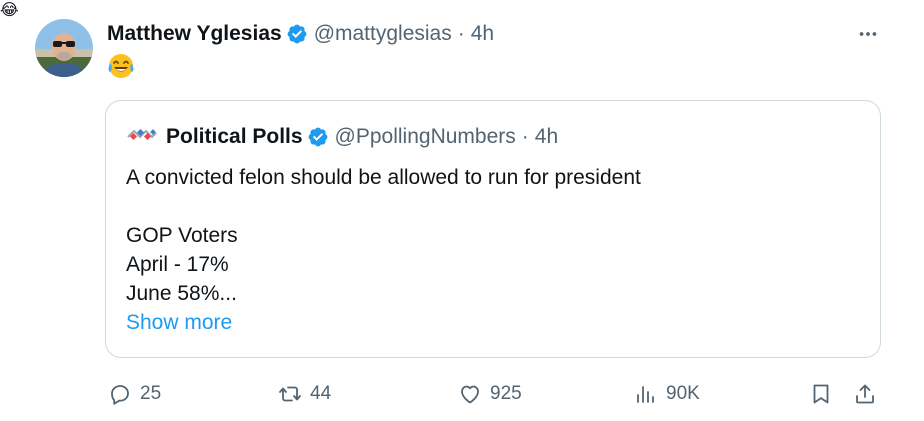  I want to click on share-icon, so click(865, 394).